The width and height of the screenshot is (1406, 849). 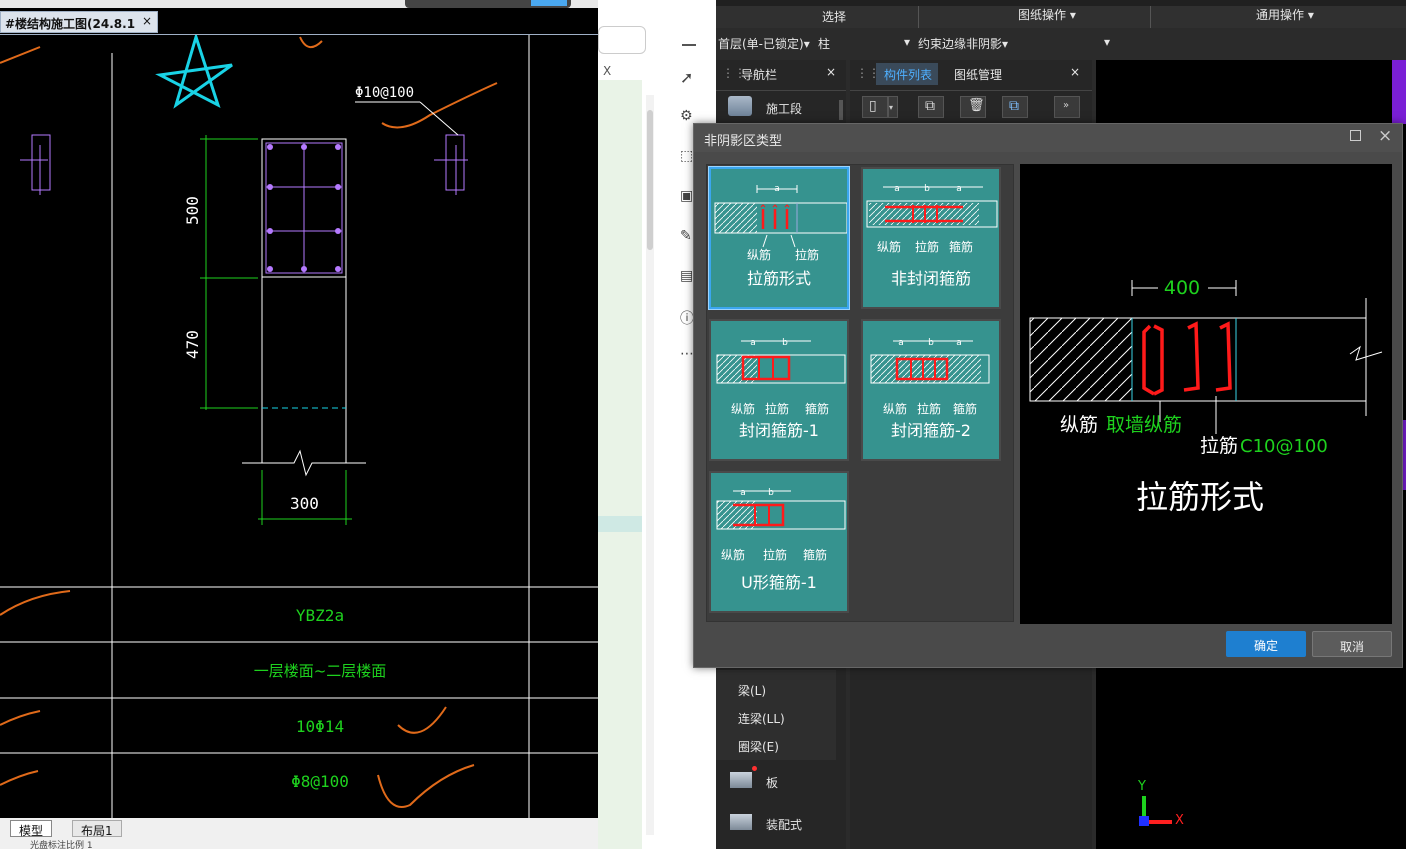 What do you see at coordinates (686, 77) in the screenshot?
I see `cursor-icon: ➚` at bounding box center [686, 77].